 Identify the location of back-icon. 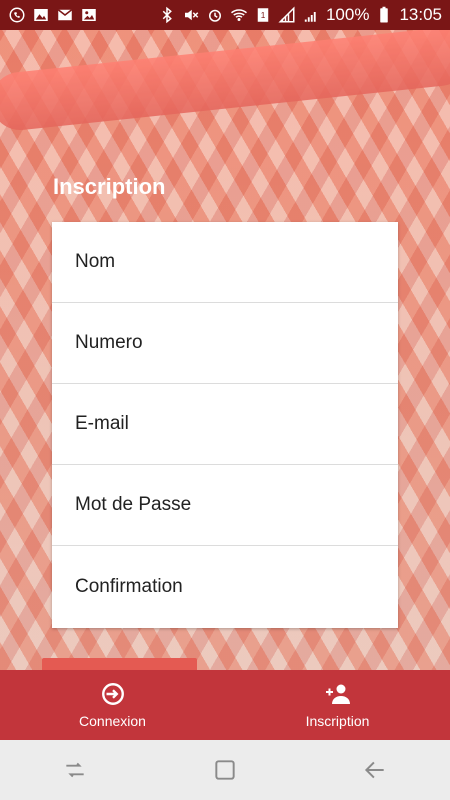
(374, 770).